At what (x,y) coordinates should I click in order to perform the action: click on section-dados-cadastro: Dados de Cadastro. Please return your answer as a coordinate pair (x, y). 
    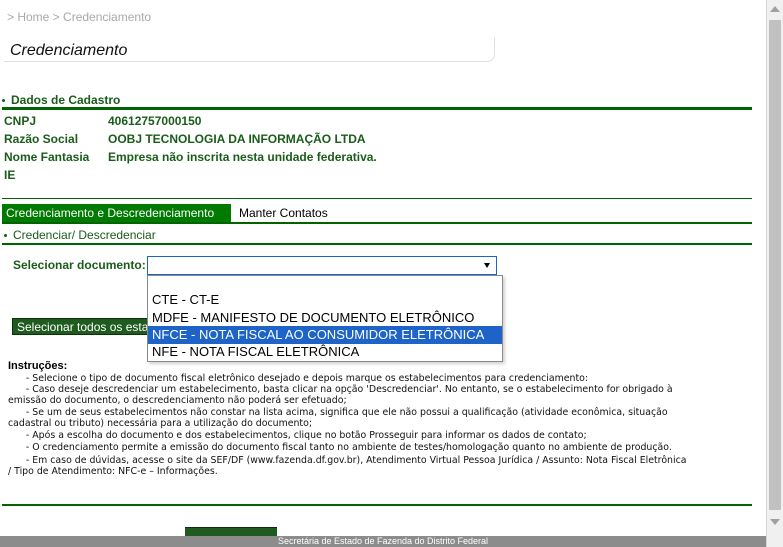
    Looking at the image, I should click on (61, 100).